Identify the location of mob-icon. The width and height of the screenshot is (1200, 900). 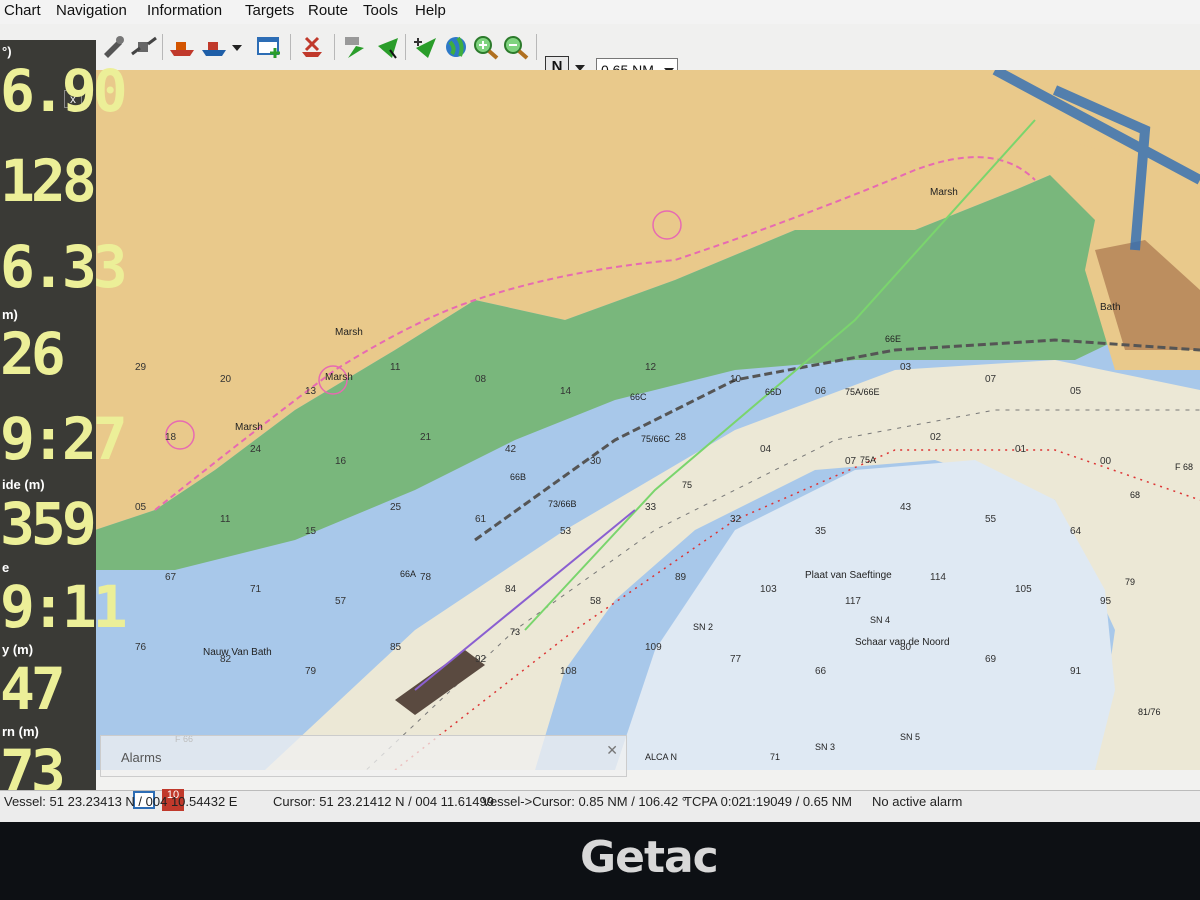
(312, 47).